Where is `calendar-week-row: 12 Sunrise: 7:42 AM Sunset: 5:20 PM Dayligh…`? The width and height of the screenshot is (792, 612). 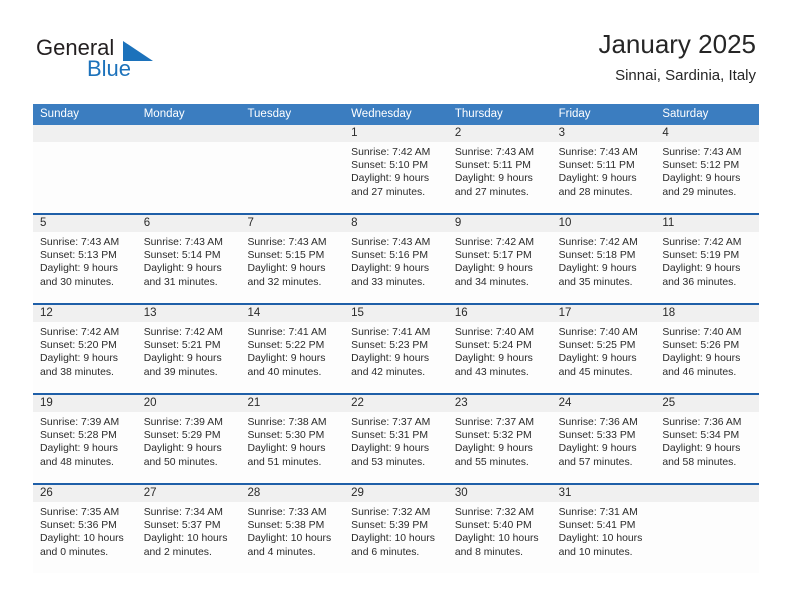
calendar-week-row: 12 Sunrise: 7:42 AM Sunset: 5:20 PM Dayligh… is located at coordinates (396, 348).